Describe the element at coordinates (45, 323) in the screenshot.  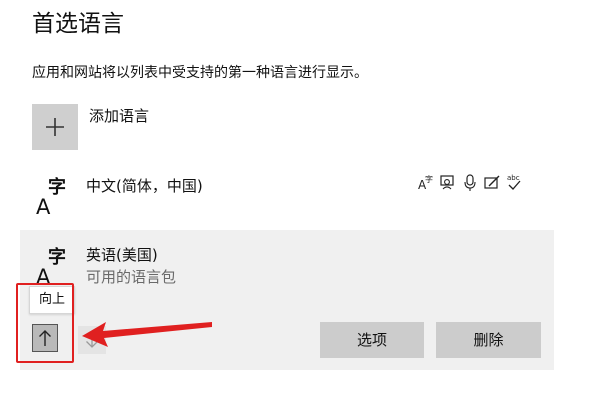
I see `annotation-highlight-box` at that location.